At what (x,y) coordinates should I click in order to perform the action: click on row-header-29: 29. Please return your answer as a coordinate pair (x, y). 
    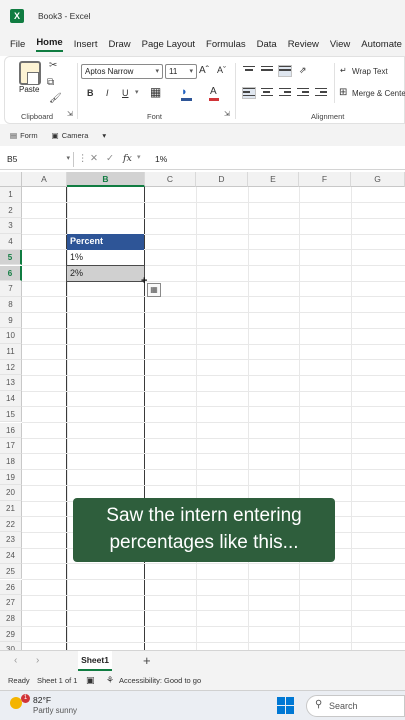
    Looking at the image, I should click on (11, 634).